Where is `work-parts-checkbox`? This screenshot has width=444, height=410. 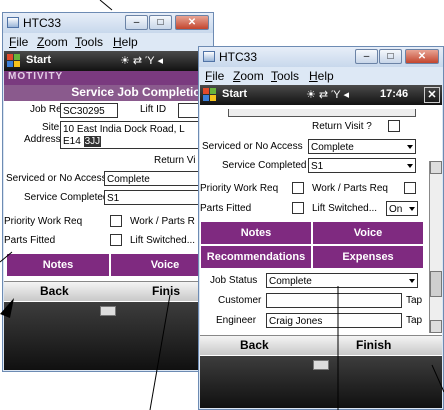
work-parts-checkbox is located at coordinates (410, 188).